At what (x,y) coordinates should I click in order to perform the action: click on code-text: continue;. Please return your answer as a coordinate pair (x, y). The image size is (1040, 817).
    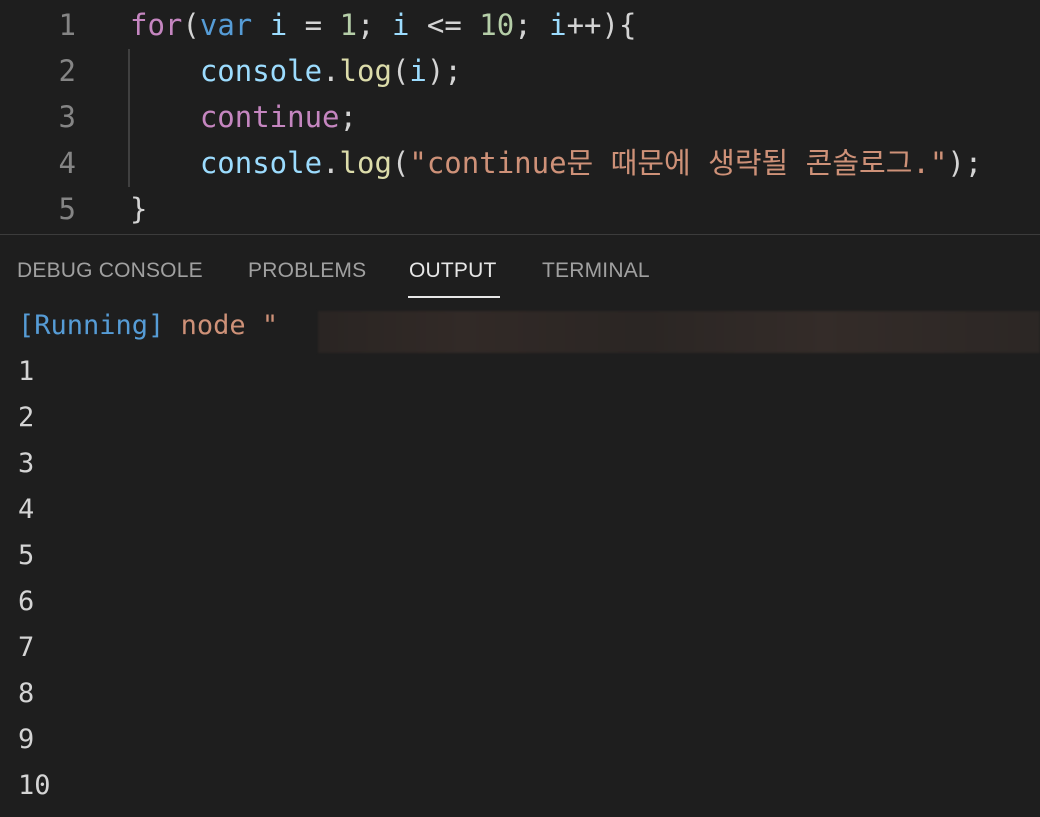
    Looking at the image, I should click on (243, 117).